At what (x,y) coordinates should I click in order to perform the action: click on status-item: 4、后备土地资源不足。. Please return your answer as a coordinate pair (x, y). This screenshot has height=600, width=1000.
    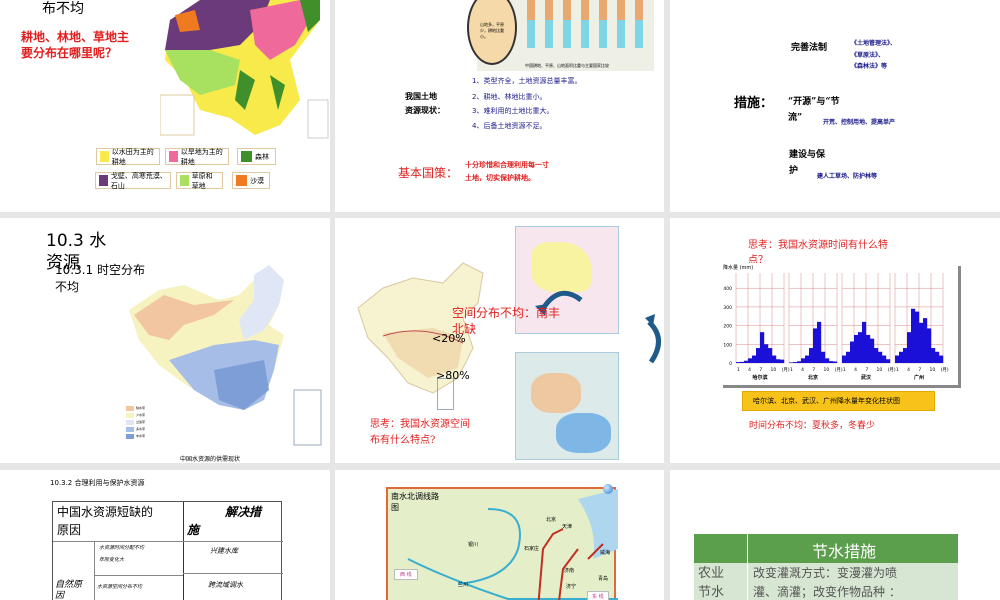
    Looking at the image, I should click on (509, 126).